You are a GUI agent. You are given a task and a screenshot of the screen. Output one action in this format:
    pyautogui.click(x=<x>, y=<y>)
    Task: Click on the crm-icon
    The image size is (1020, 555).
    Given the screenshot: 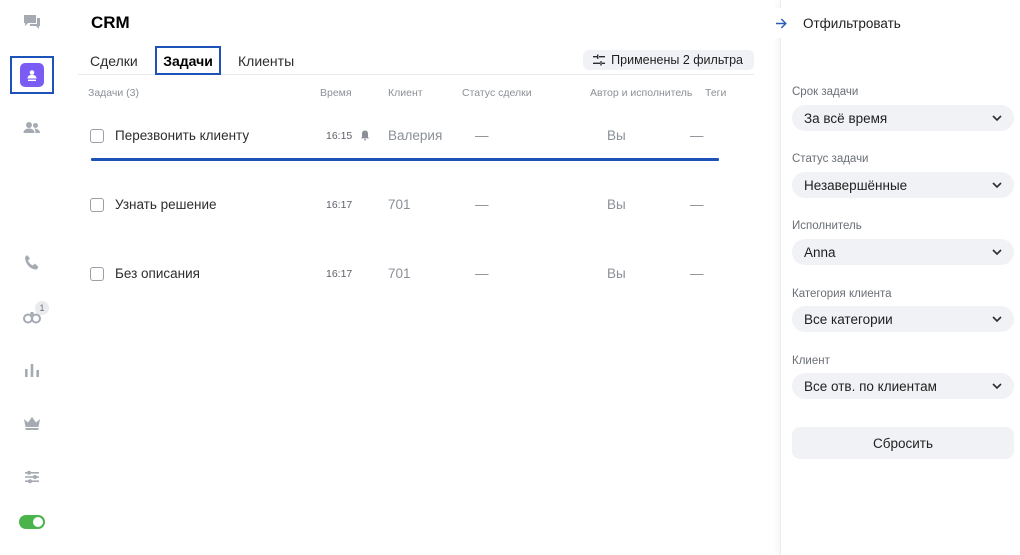 What is the action you would take?
    pyautogui.click(x=32, y=75)
    